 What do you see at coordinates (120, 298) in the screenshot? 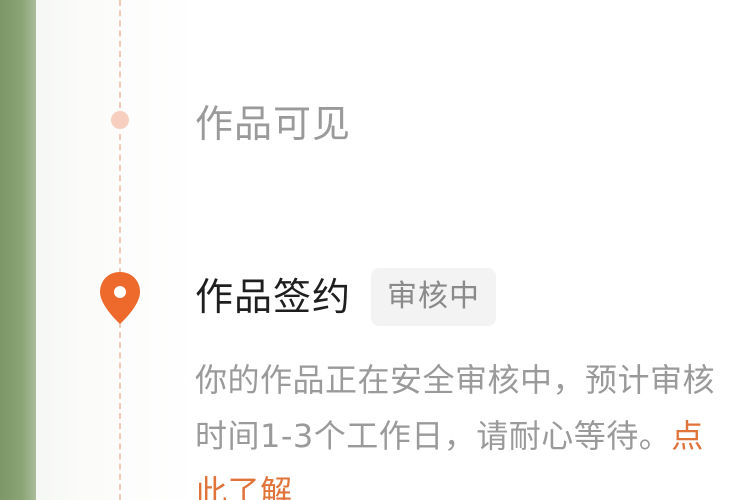
I see `location-pin-icon` at bounding box center [120, 298].